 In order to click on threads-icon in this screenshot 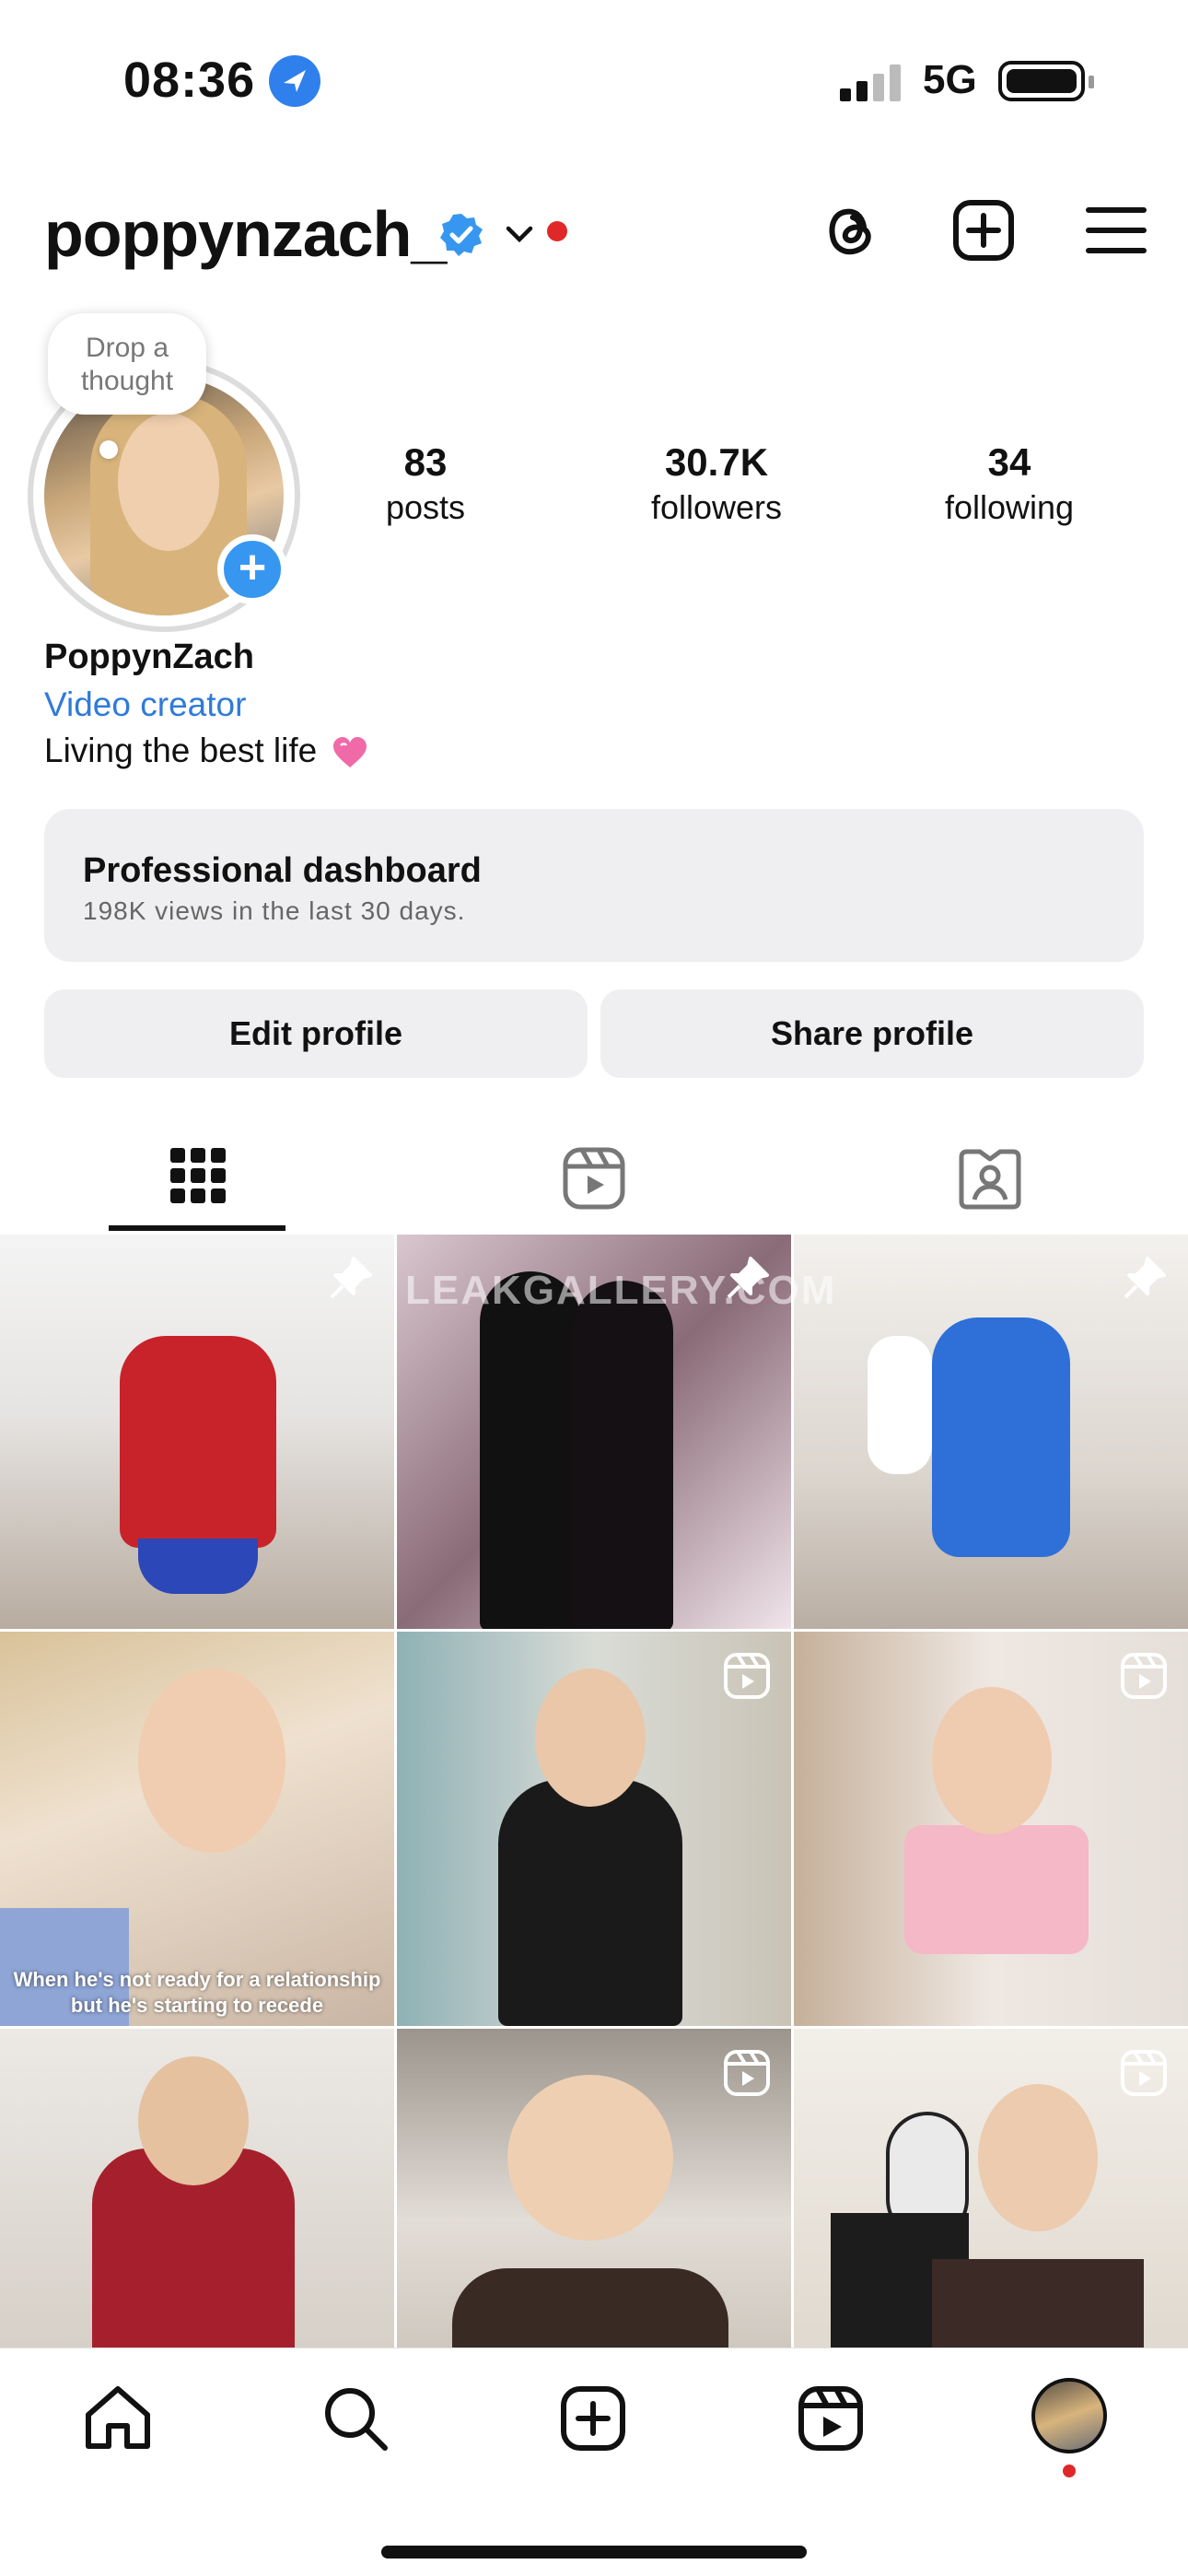, I will do `click(853, 230)`.